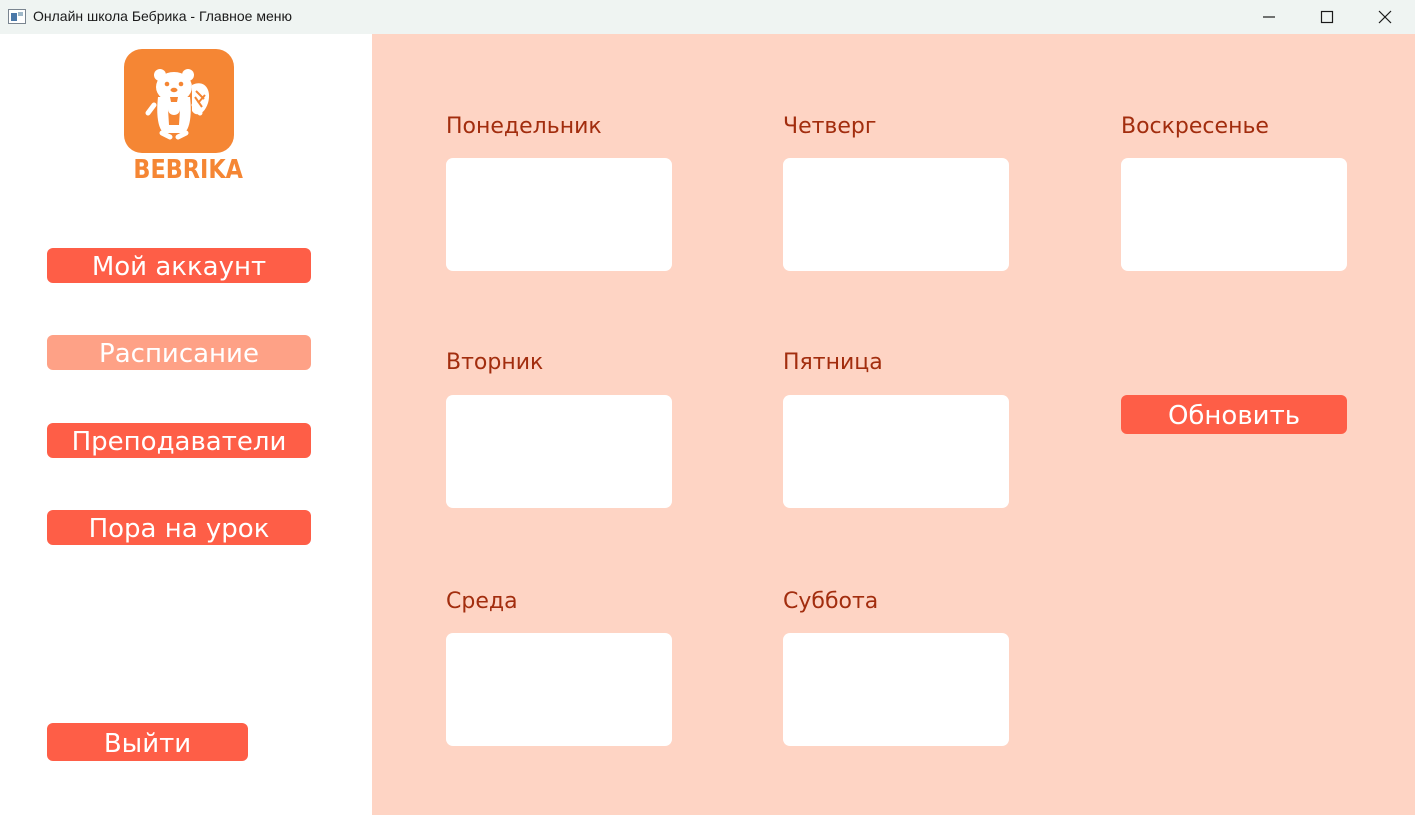 The width and height of the screenshot is (1415, 815). I want to click on close-button, so click(1385, 17).